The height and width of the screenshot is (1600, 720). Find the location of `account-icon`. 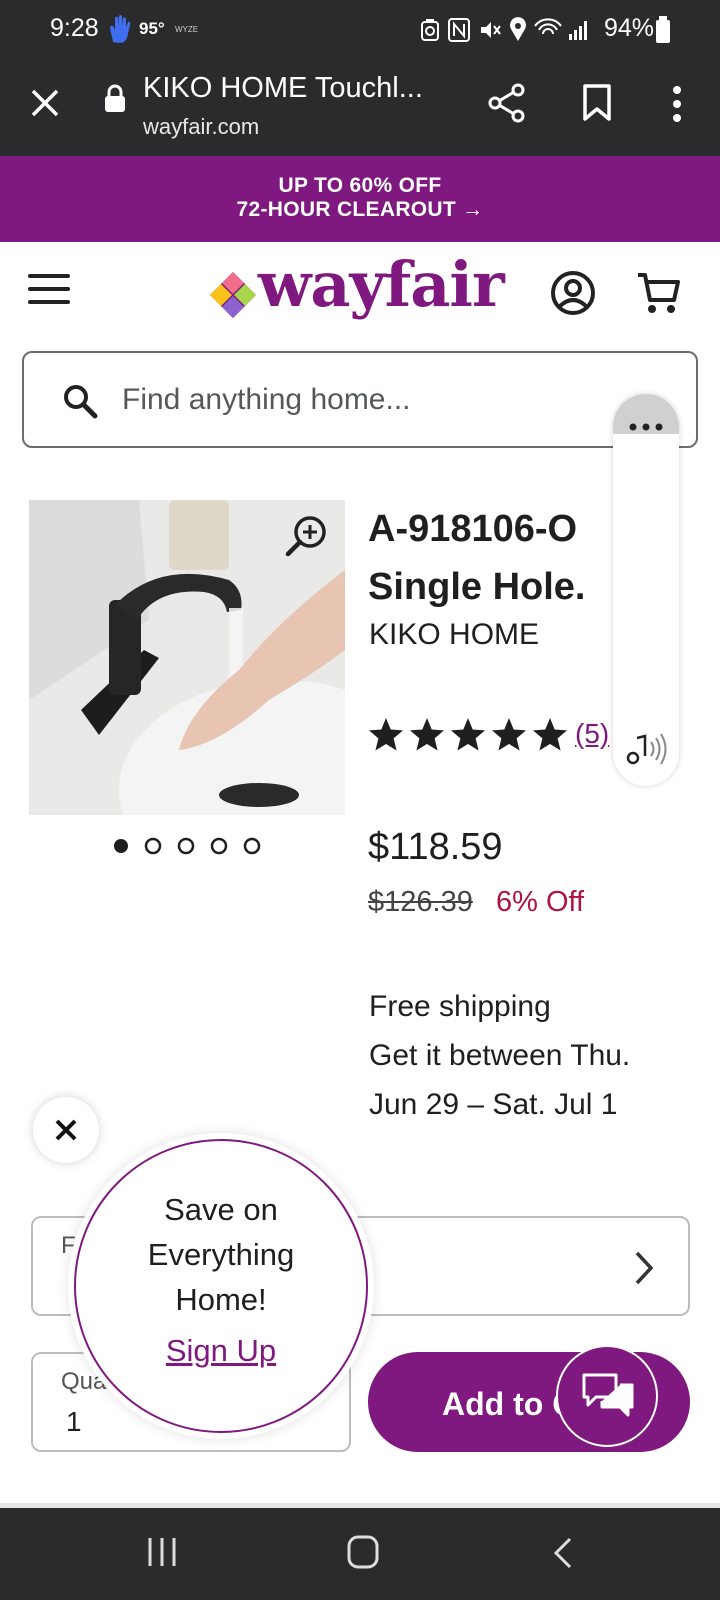

account-icon is located at coordinates (573, 293).